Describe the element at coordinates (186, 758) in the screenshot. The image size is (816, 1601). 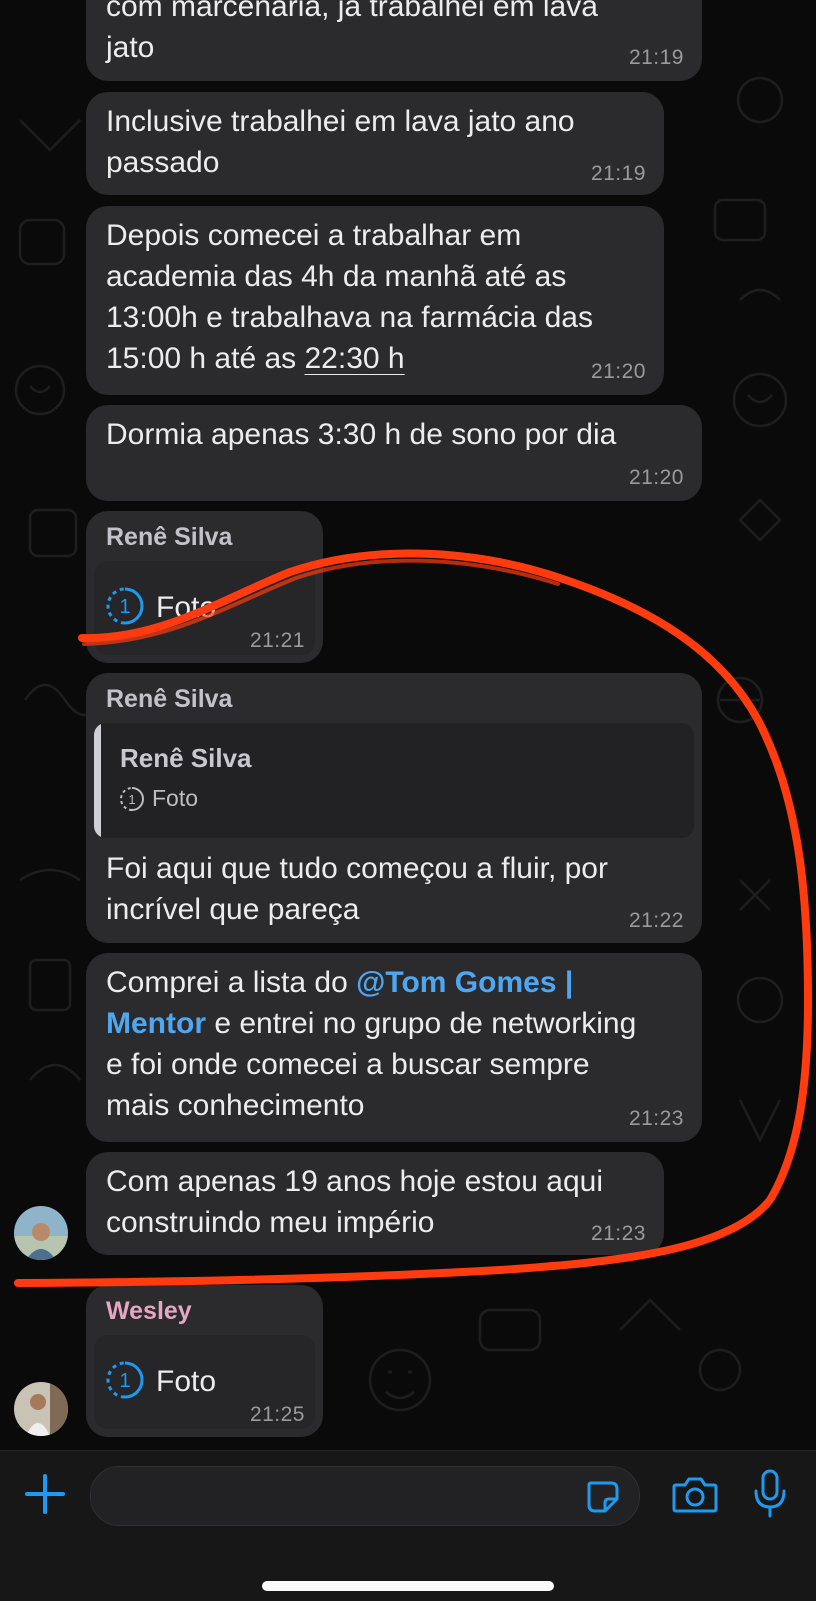
I see `quote-sender: Renê Silva` at that location.